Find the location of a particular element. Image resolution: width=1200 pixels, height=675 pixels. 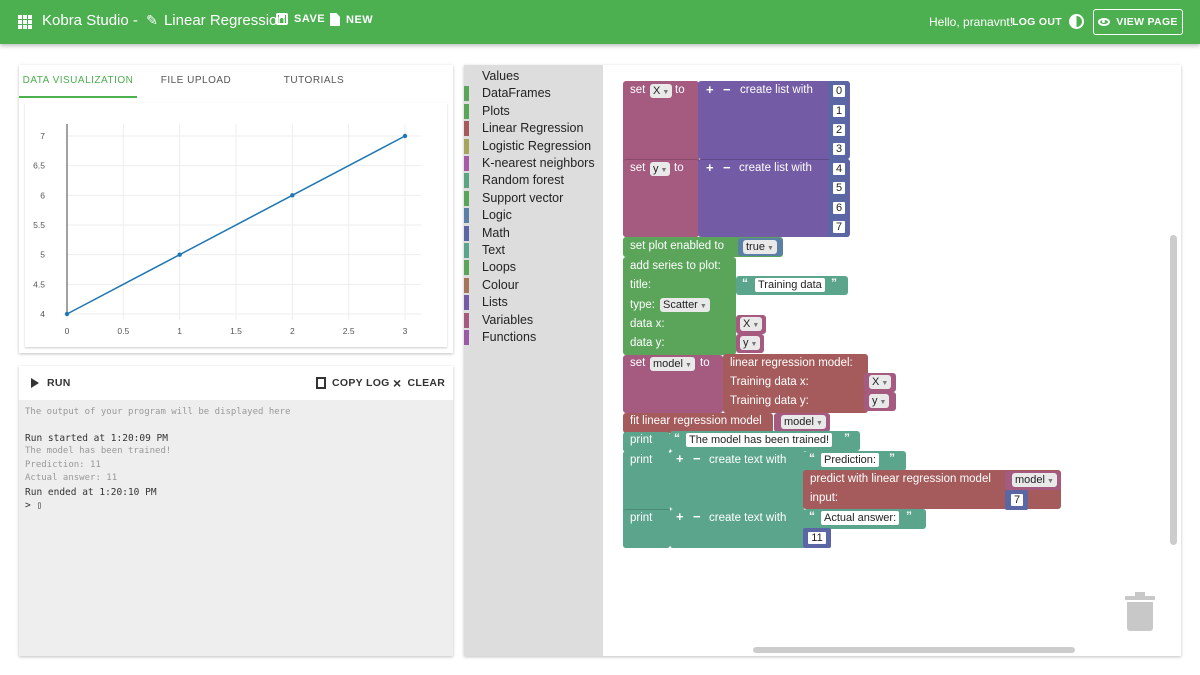

user-greeting: Hello, pranavnt! is located at coordinates (971, 22).